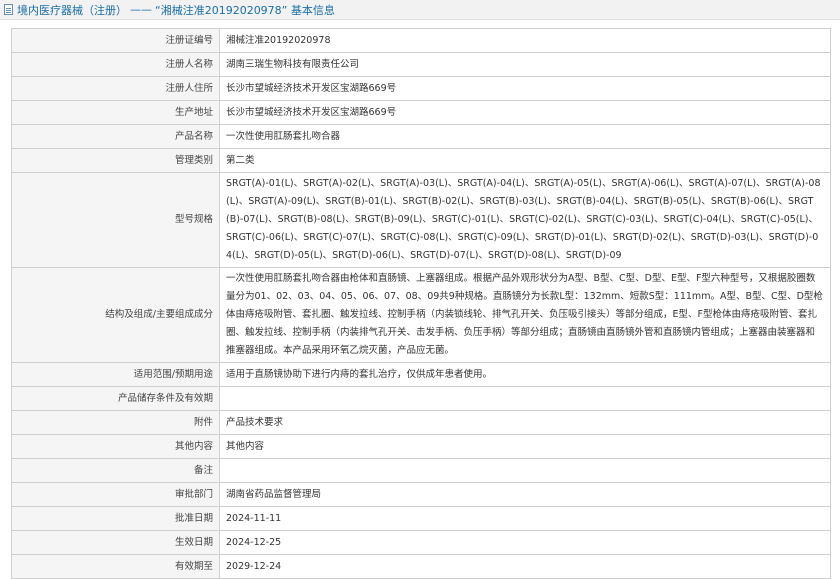 The image size is (840, 579). I want to click on table-row: 注册人名称 湖南三瑞生物科技有限责任公司, so click(421, 64).